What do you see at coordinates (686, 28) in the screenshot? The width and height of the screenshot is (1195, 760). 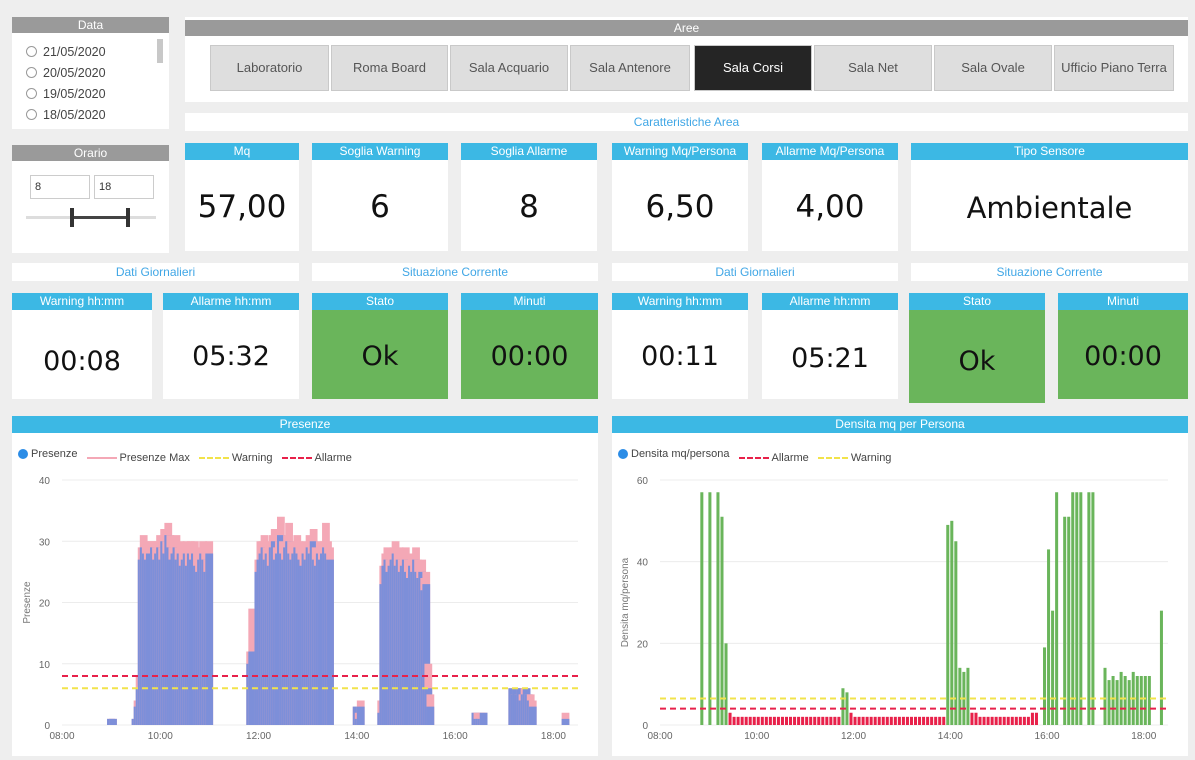 I see `aree-title: Aree` at bounding box center [686, 28].